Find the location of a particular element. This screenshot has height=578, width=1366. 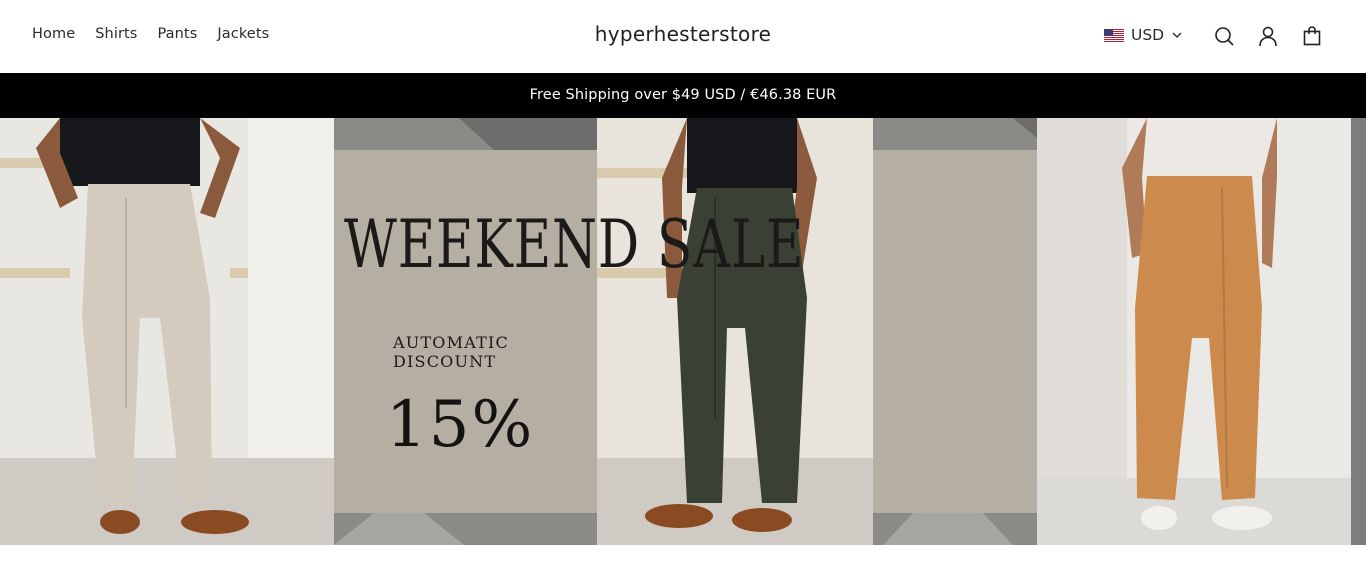

decorative-panel is located at coordinates (955, 331).